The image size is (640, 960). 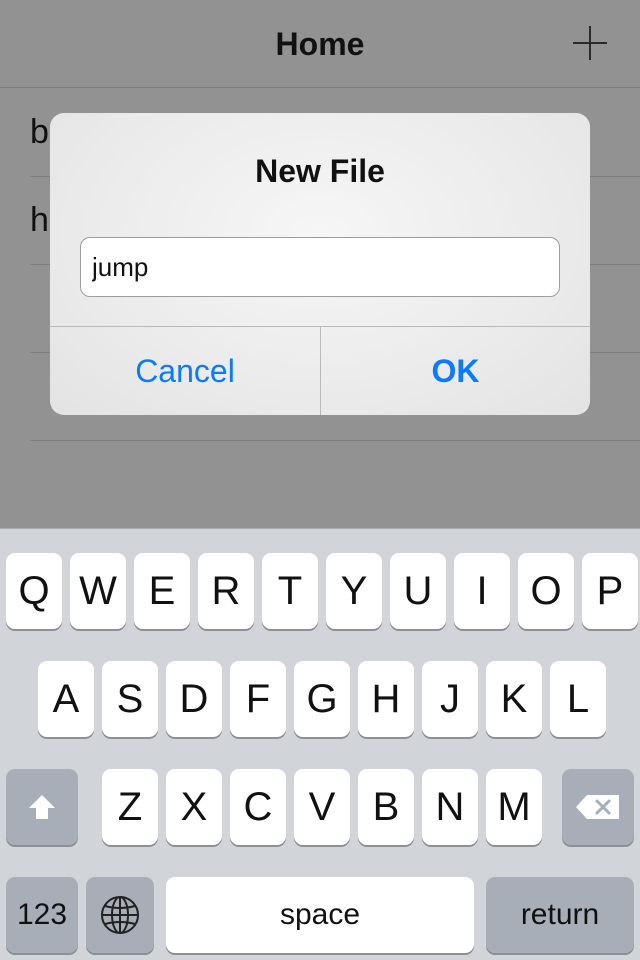 I want to click on key-p: P, so click(x=610, y=591).